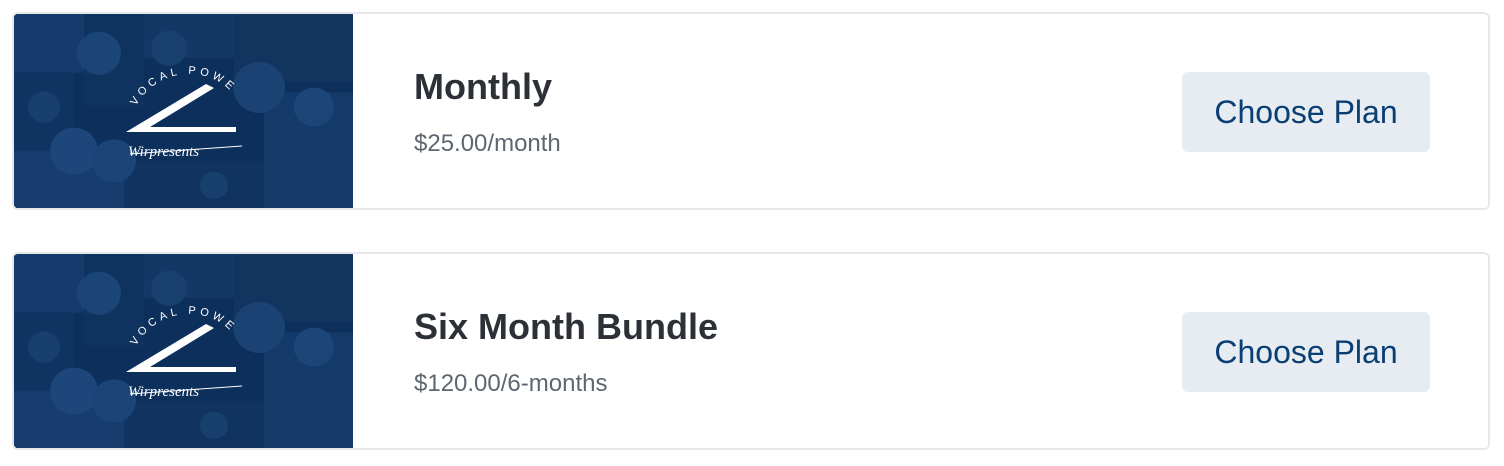  I want to click on plan-title: Six Month Bundle, so click(566, 326).